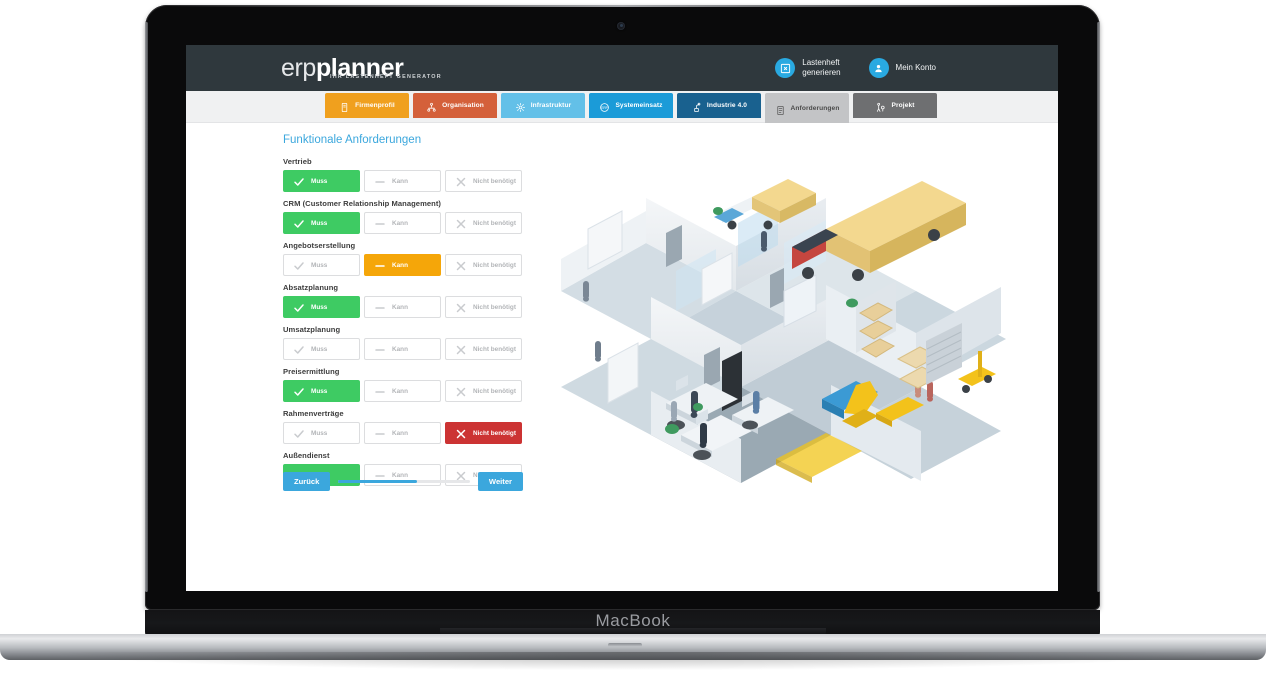 The height and width of the screenshot is (681, 1266). I want to click on requirement-label: CRM (Customer Relationship Management), so click(362, 203).